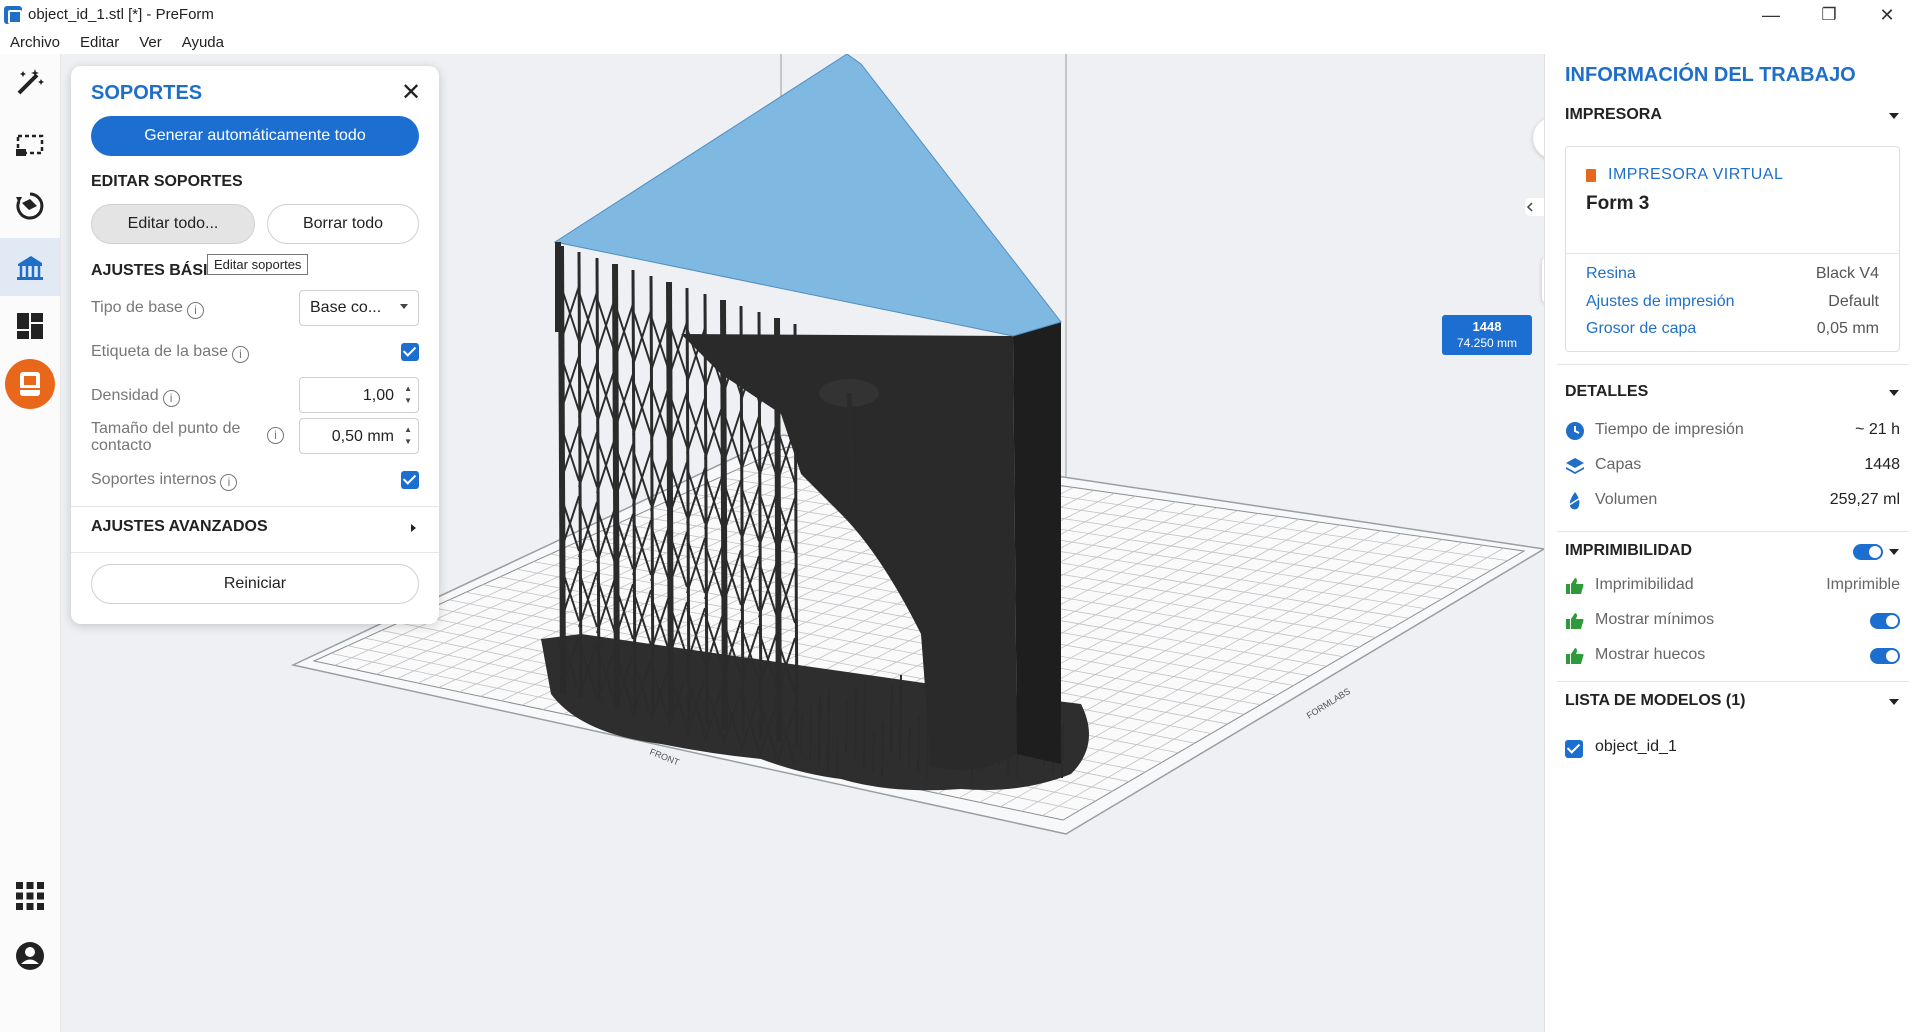 This screenshot has width=1920, height=1032. I want to click on layer-thickness-value: 0,05 mm, so click(1847, 328).